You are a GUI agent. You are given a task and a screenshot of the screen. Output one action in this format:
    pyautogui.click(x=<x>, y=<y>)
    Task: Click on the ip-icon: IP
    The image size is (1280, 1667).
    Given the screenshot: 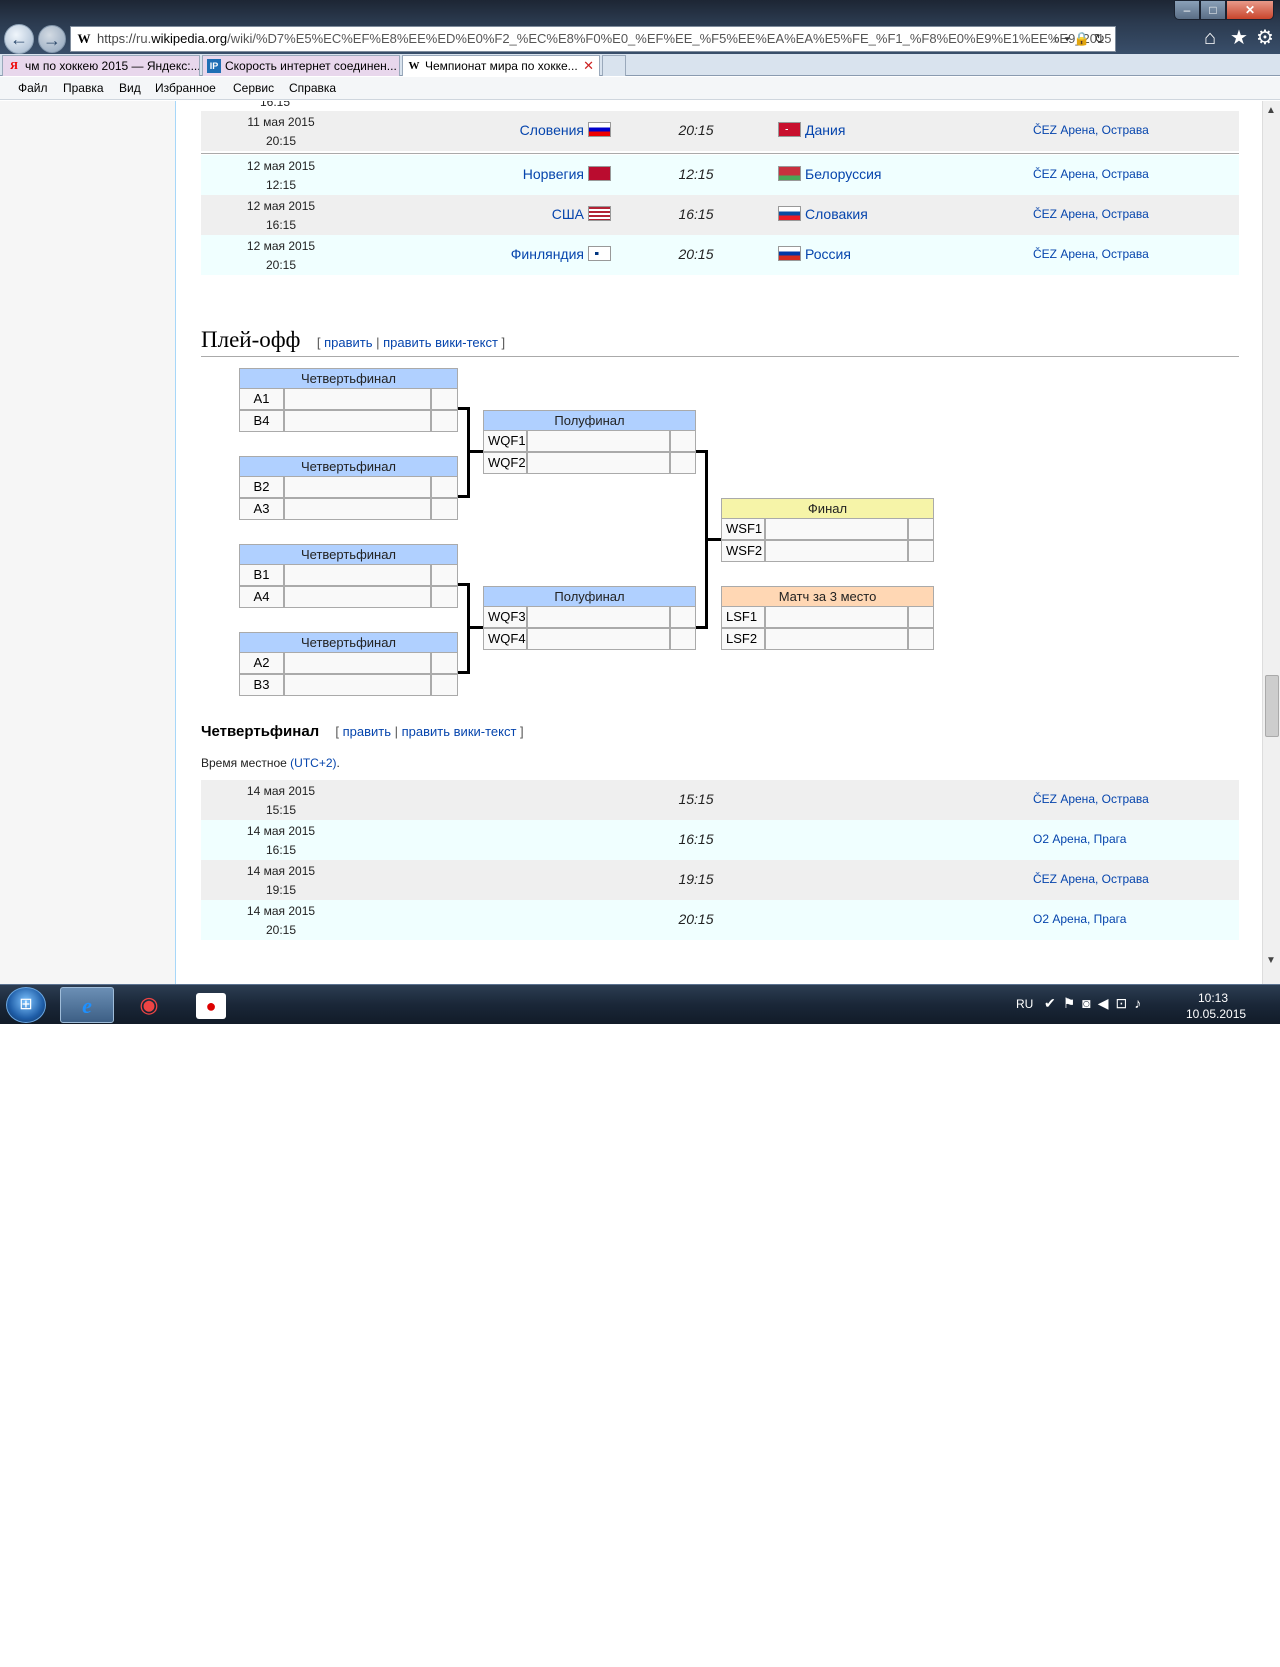 What is the action you would take?
    pyautogui.click(x=214, y=66)
    